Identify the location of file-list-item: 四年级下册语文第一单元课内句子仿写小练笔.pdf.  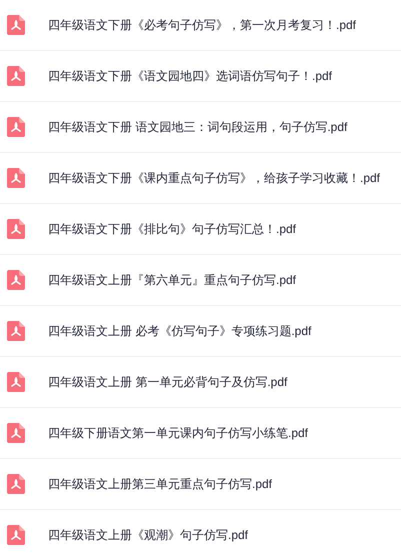
(200, 433).